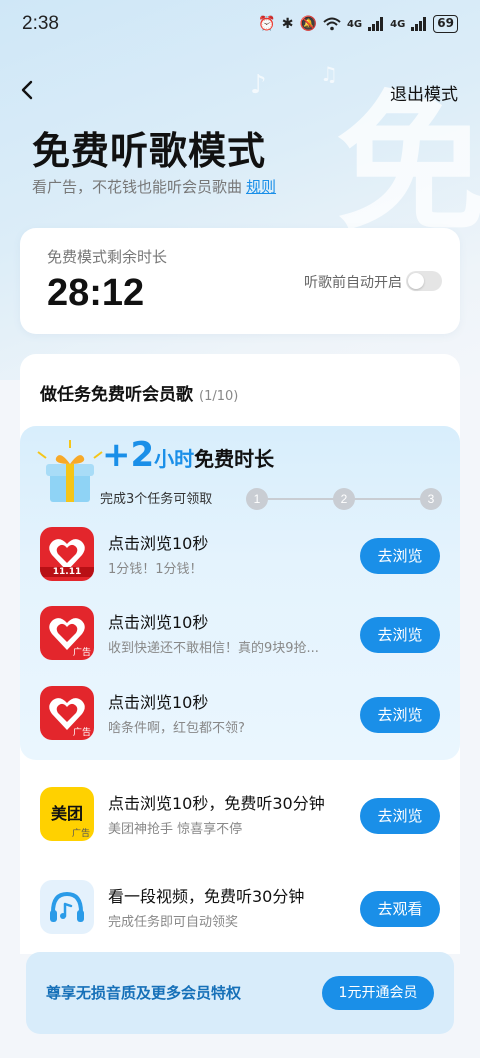  I want to click on task-description: 完成任务即可自动领奖, so click(173, 922).